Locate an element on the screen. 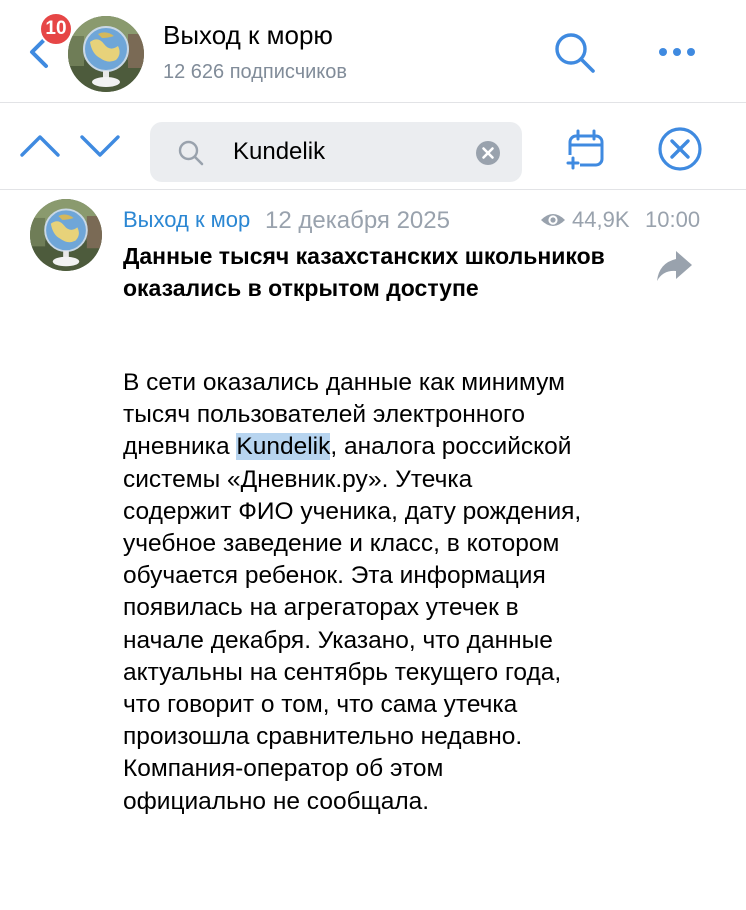 This screenshot has width=746, height=910. search-query-text: Kundelik is located at coordinates (279, 152).